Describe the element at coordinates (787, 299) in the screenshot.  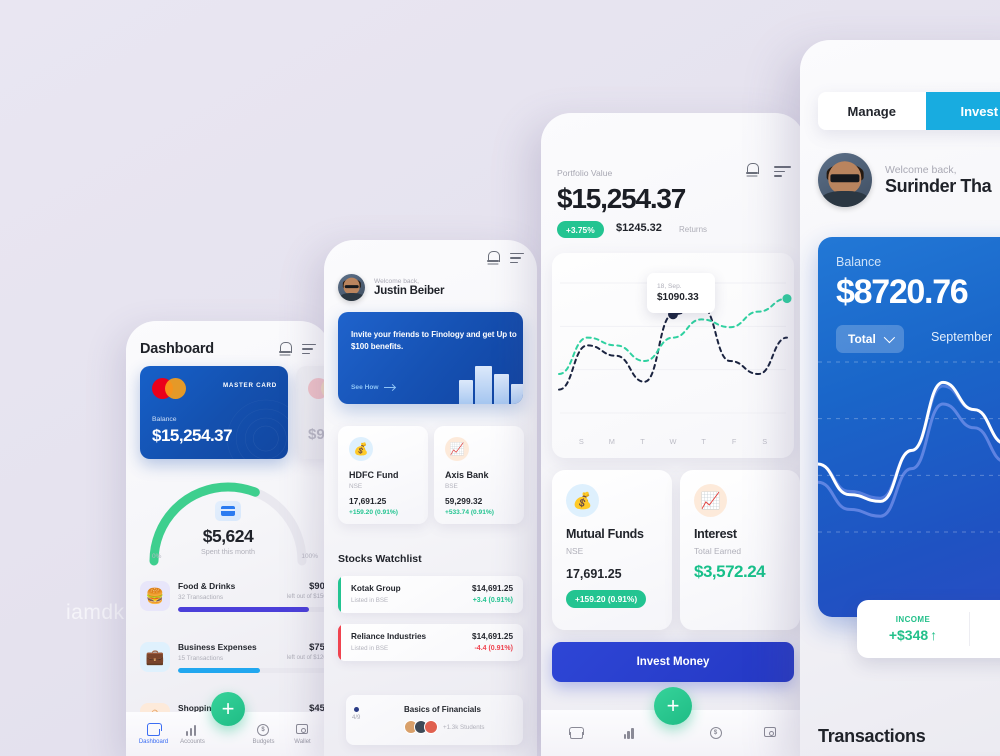
I see `chart-end-point` at that location.